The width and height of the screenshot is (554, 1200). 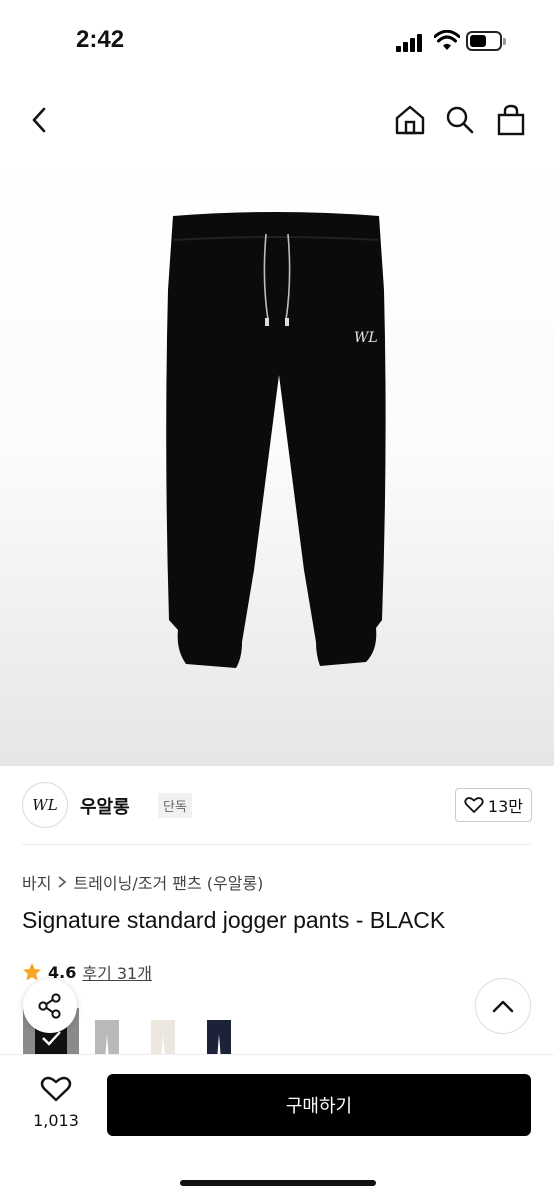 What do you see at coordinates (411, 42) in the screenshot?
I see `cellular-signal-icon` at bounding box center [411, 42].